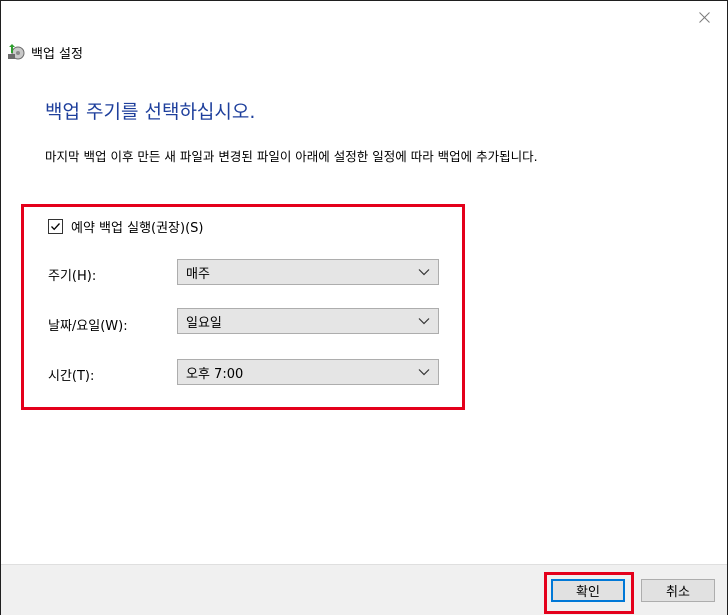  Describe the element at coordinates (57, 54) in the screenshot. I see `window-title: 백업 설정` at that location.